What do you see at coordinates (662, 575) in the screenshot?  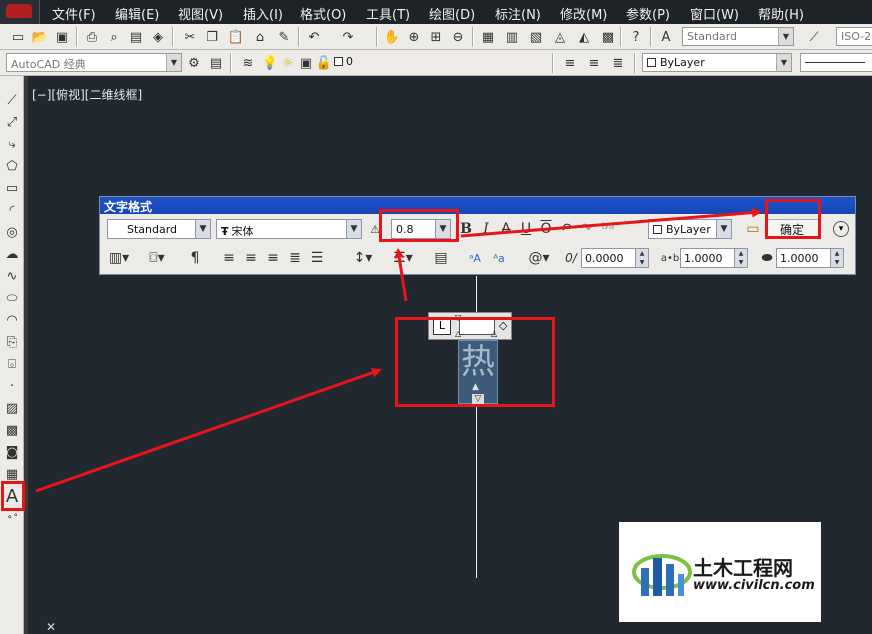 I see `building-logo-icon` at bounding box center [662, 575].